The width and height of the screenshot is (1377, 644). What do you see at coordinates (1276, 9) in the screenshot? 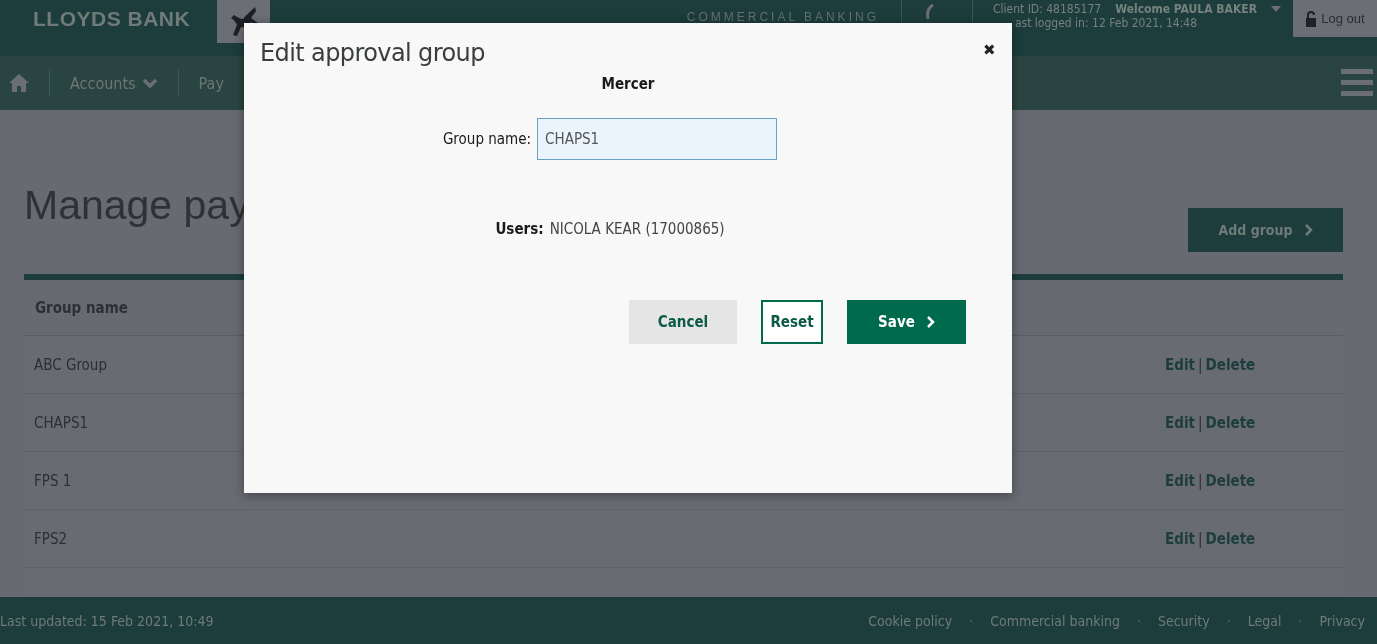
I see `caret-icon` at bounding box center [1276, 9].